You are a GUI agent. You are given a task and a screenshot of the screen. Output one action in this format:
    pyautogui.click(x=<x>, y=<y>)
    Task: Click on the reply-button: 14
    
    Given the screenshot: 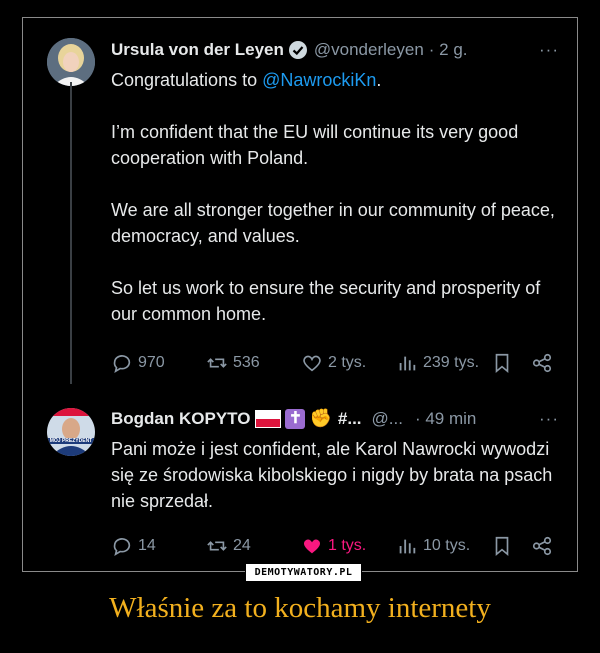 What is the action you would take?
    pyautogui.click(x=133, y=546)
    